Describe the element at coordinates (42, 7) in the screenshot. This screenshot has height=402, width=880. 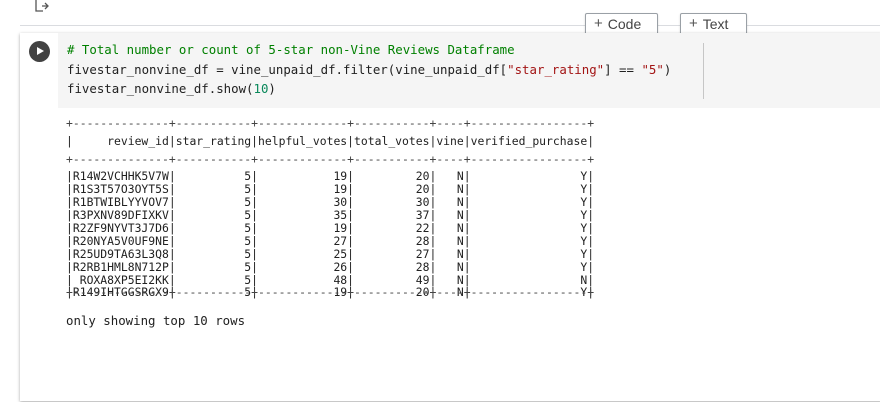
I see `output-clear-icon` at that location.